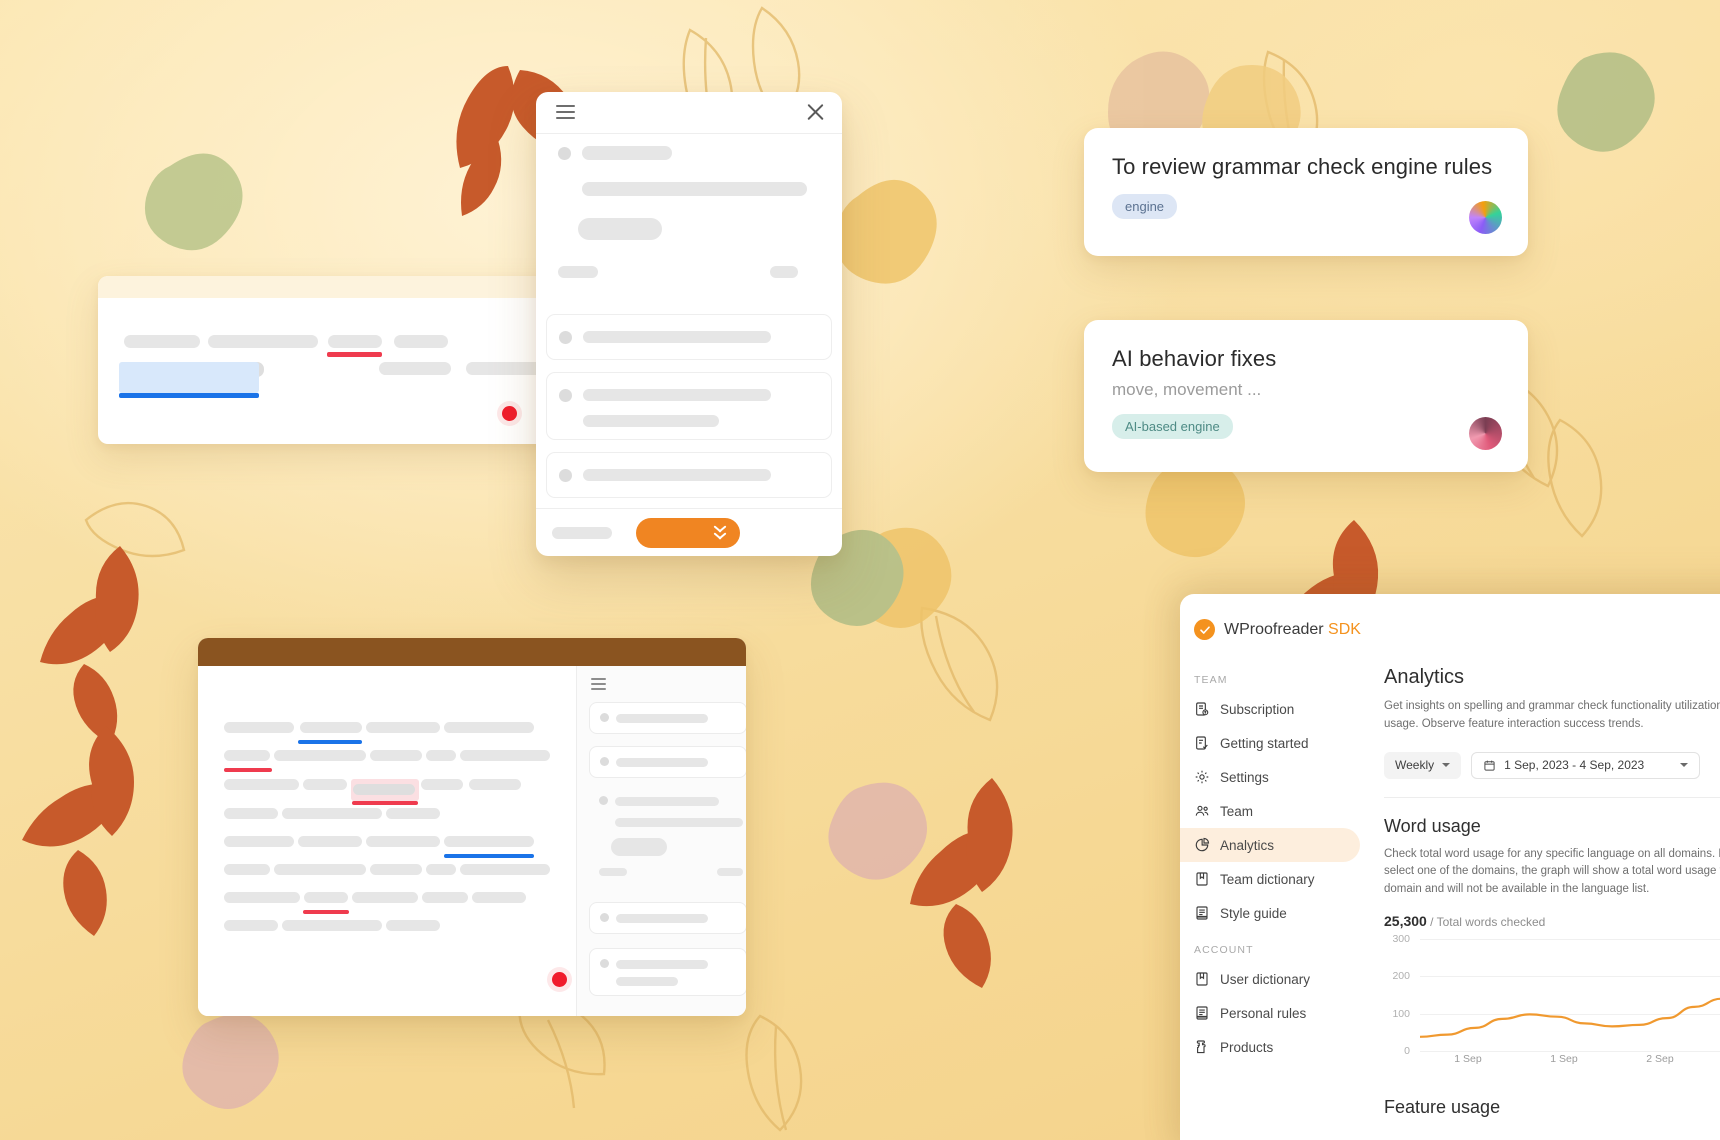 The image size is (1720, 1140). Describe the element at coordinates (1415, 765) in the screenshot. I see `period-select-value: Weekly` at that location.